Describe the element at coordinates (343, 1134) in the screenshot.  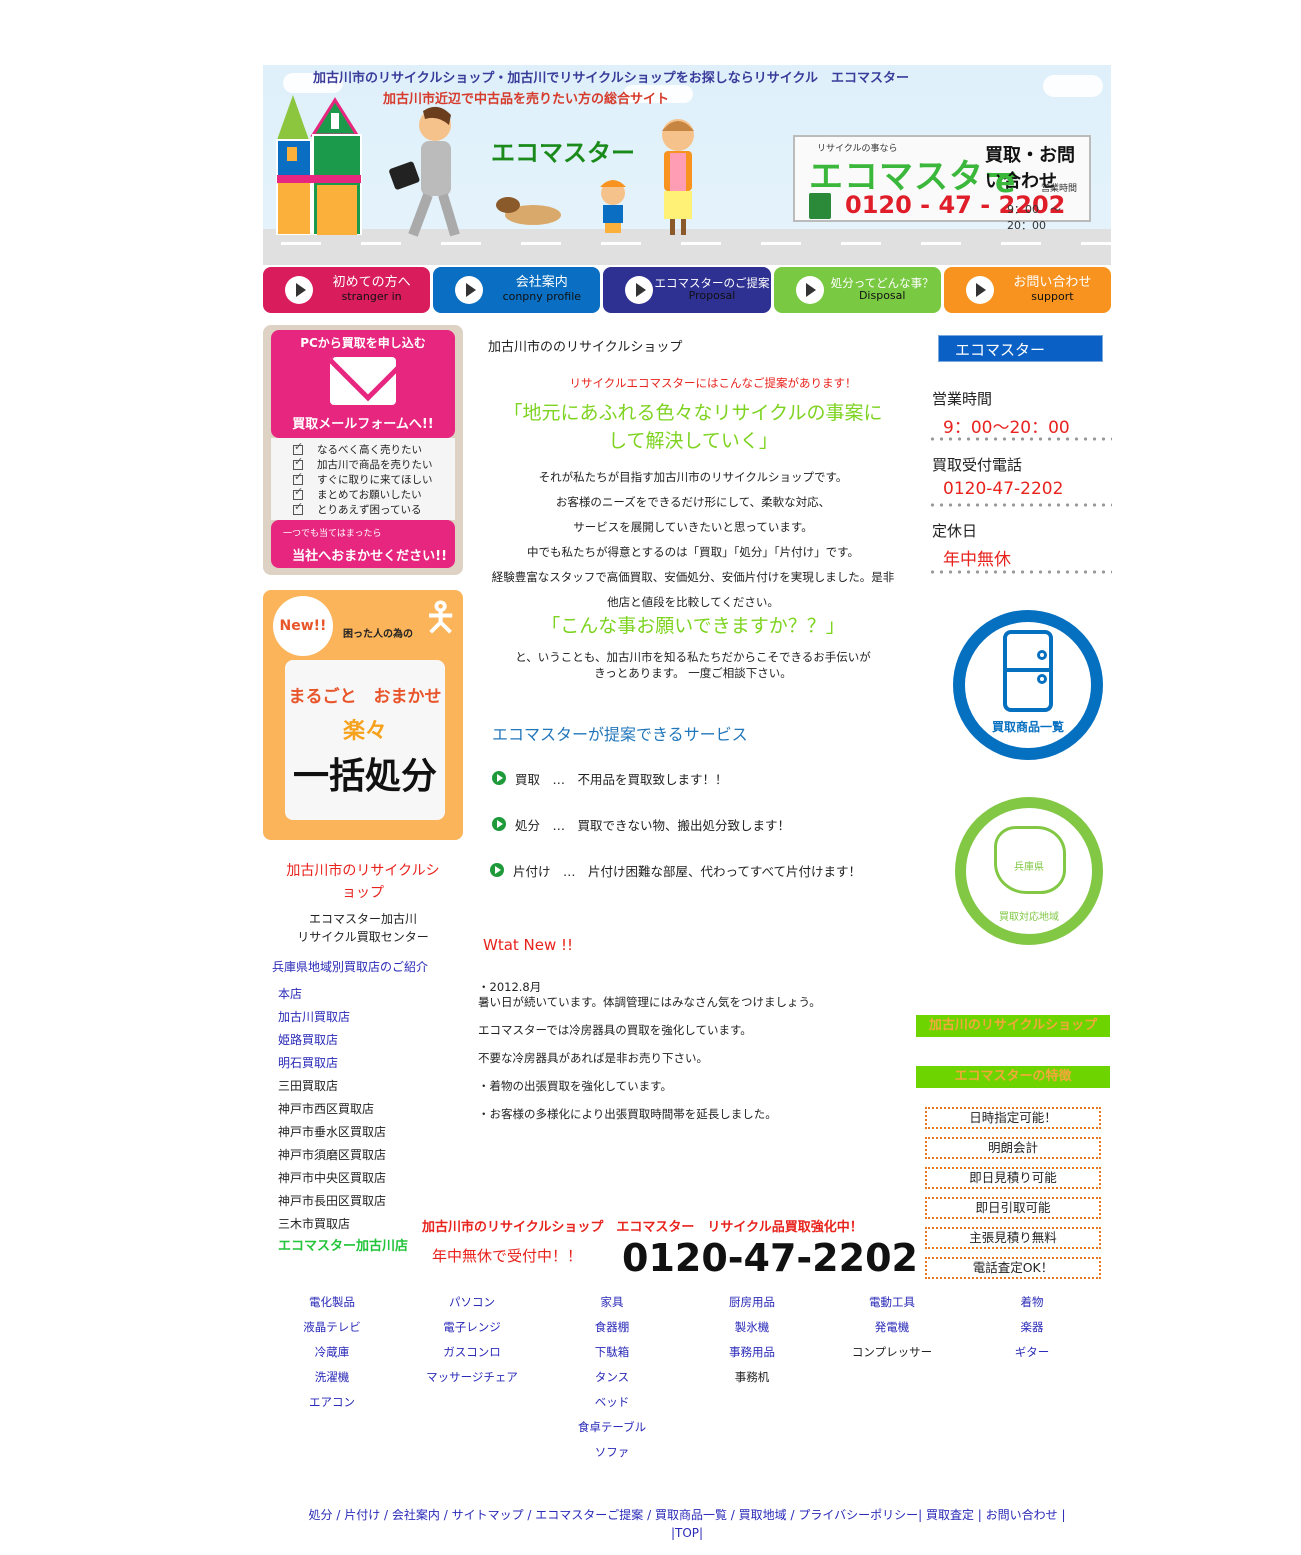
I see `store-link: 神戸市垂水区買取店` at that location.